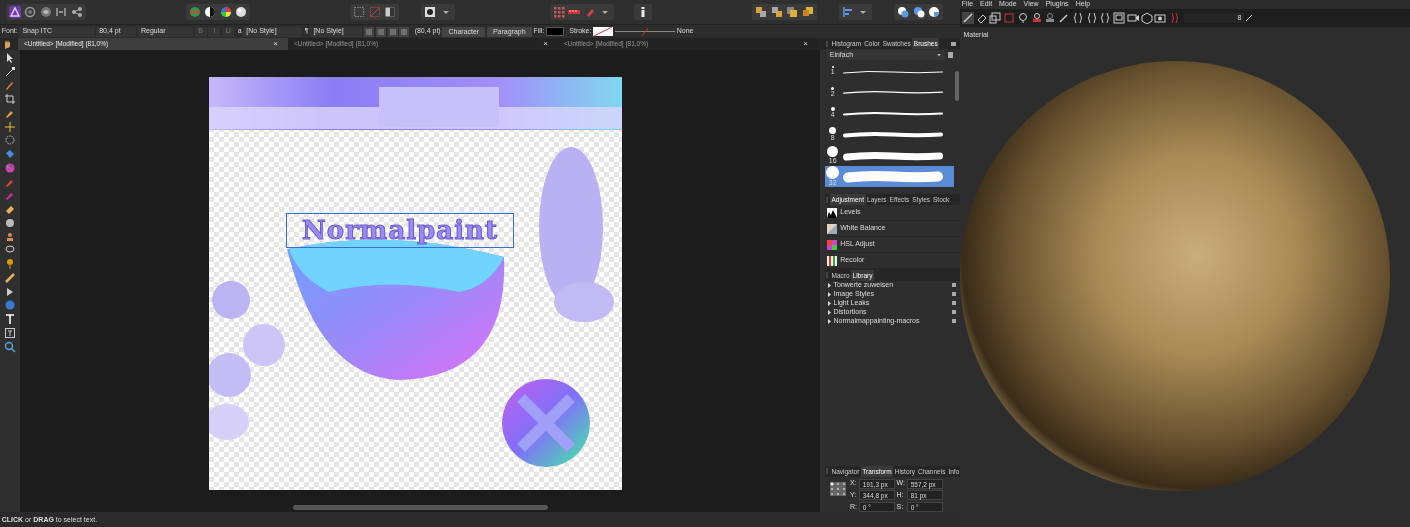 The width and height of the screenshot is (1410, 527). I want to click on align-center-button, so click(380, 31).